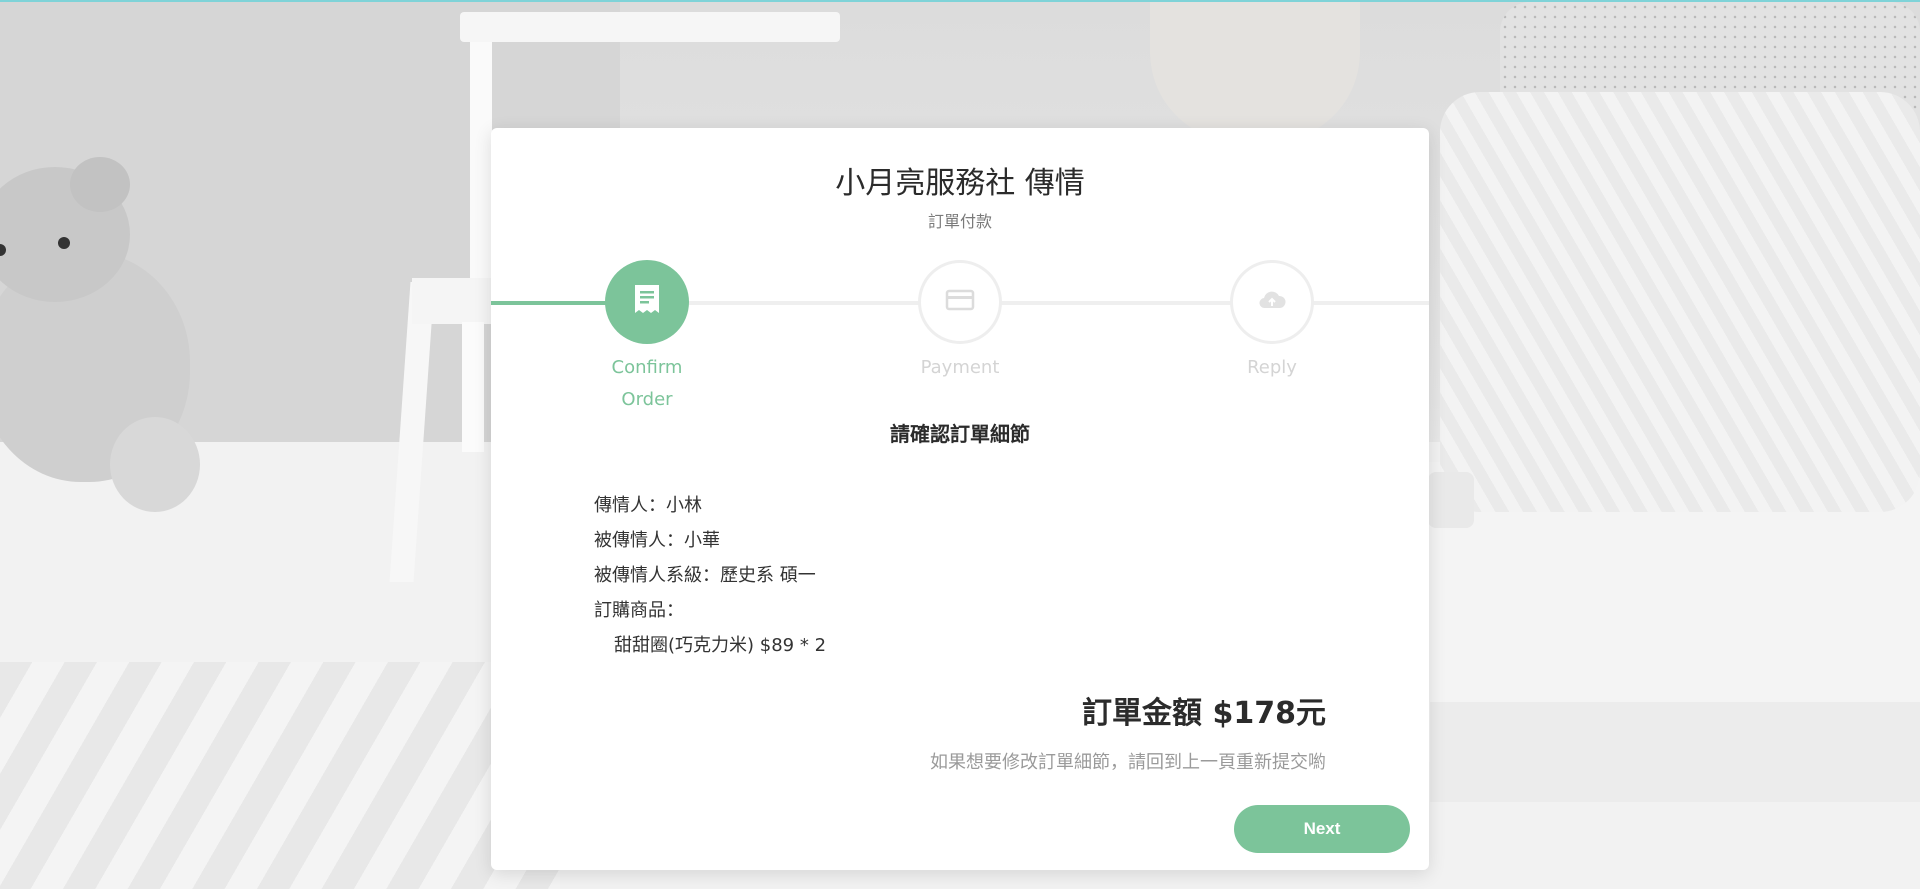  Describe the element at coordinates (720, 645) in the screenshot. I see `list-item: 甜甜圈(巧克力米) $89 * 2` at that location.